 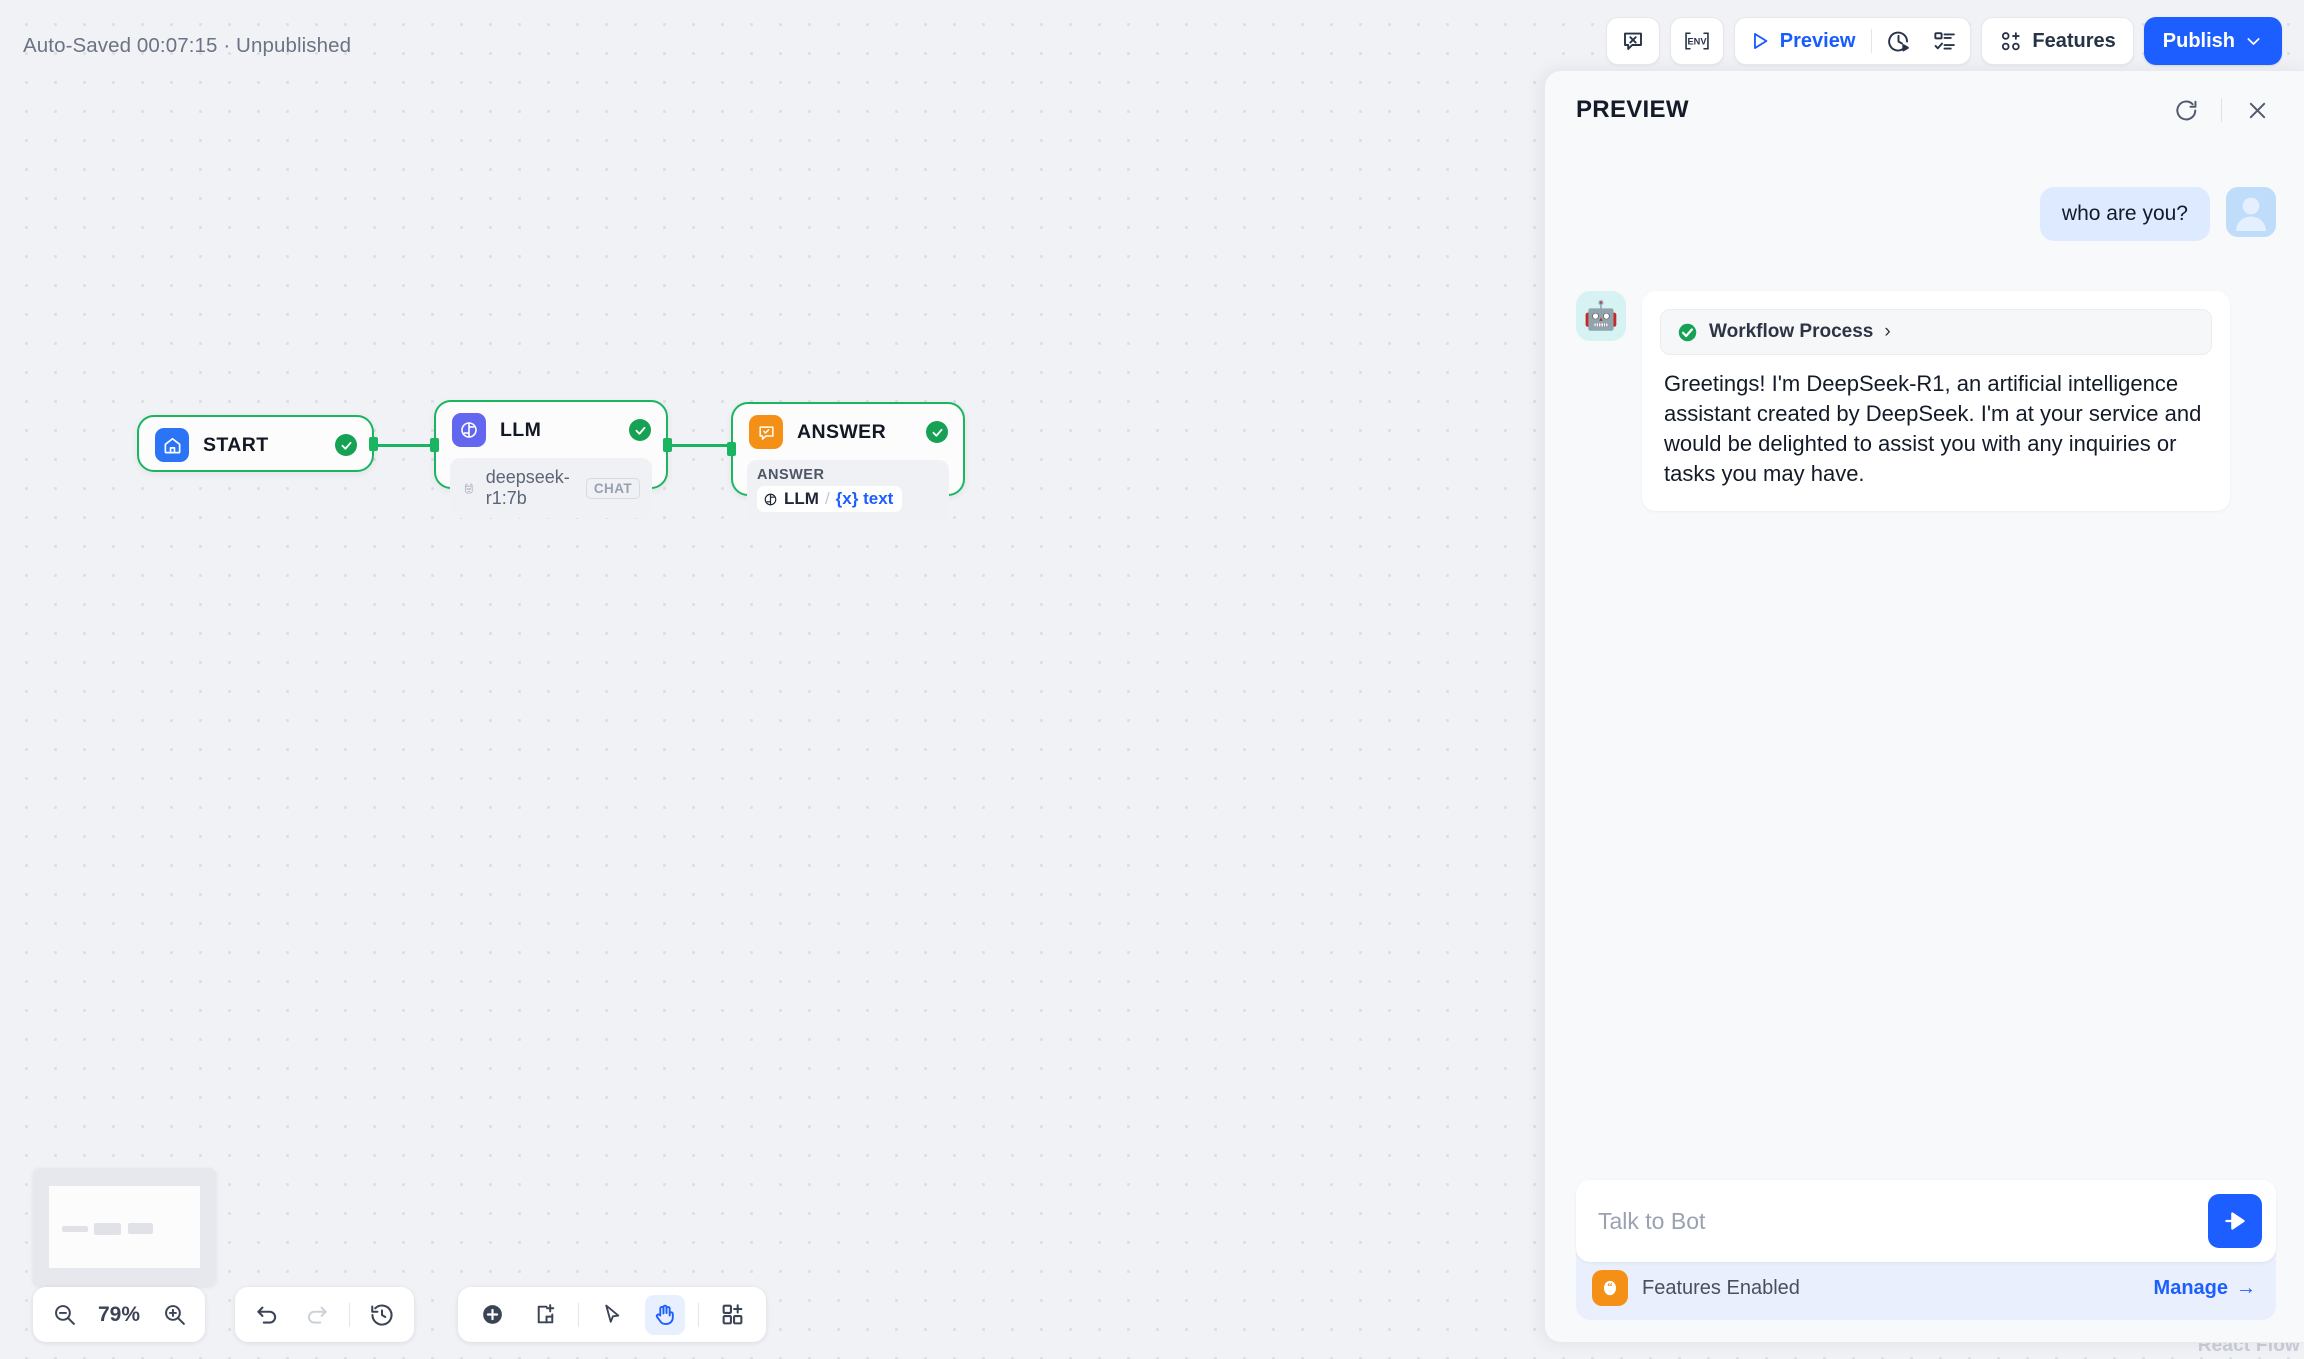 I want to click on preview-group: Preview, so click(x=1852, y=41).